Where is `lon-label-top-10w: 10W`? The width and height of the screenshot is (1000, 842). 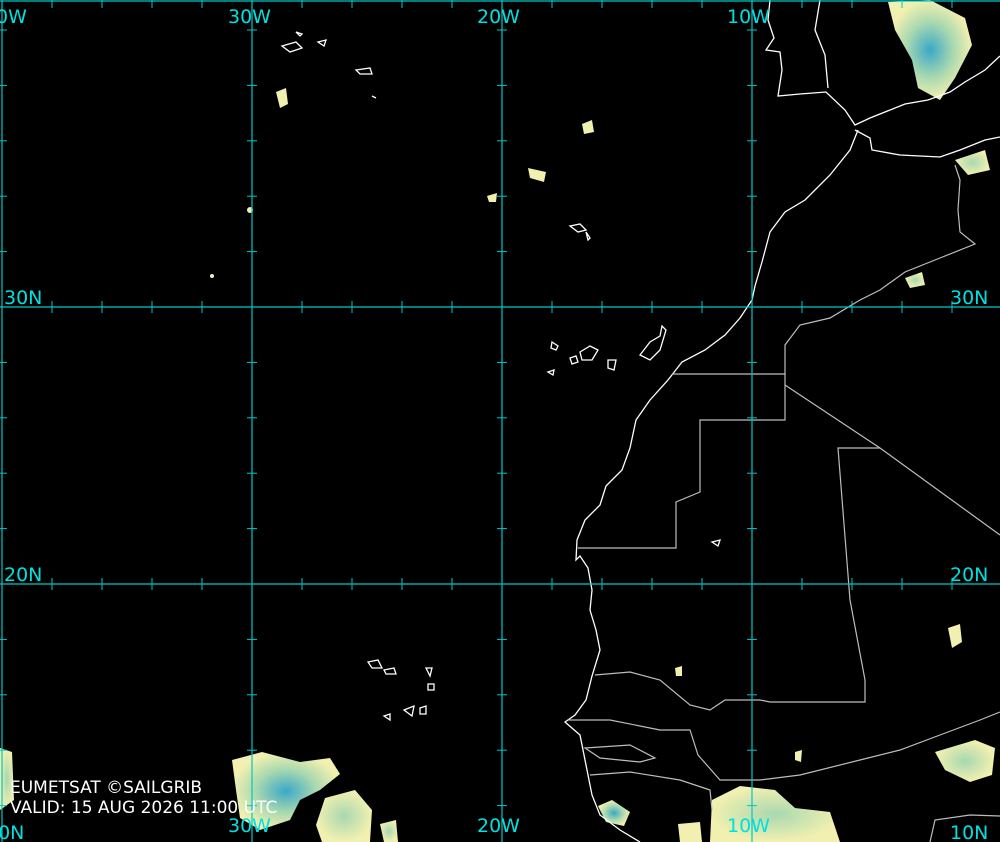 lon-label-top-10w: 10W is located at coordinates (748, 17).